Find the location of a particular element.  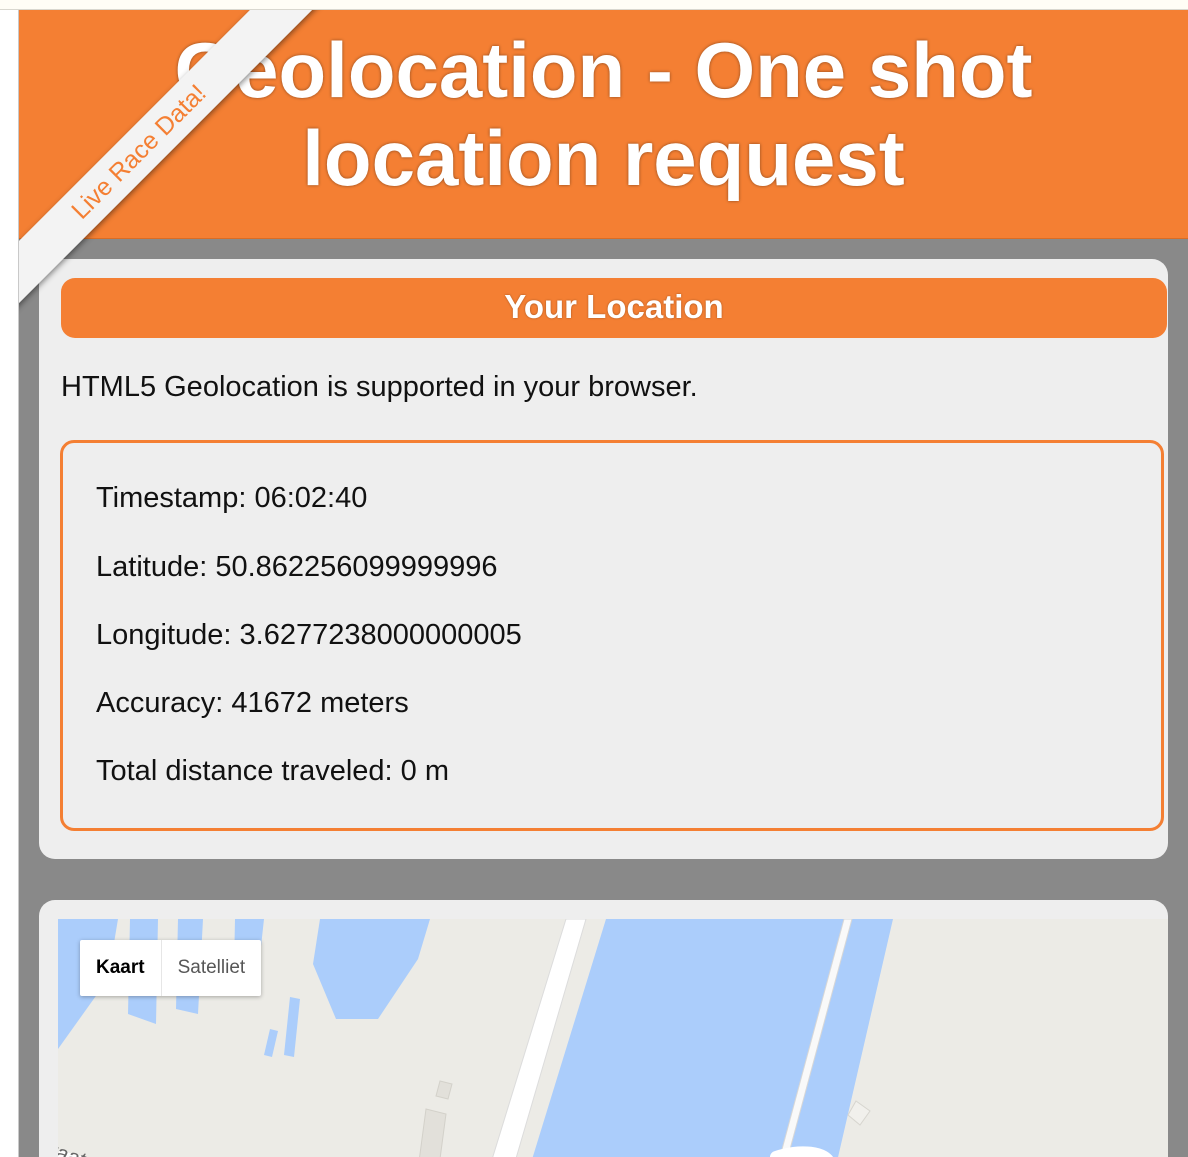

map-type-satelliet-button: Satelliet is located at coordinates (212, 968).